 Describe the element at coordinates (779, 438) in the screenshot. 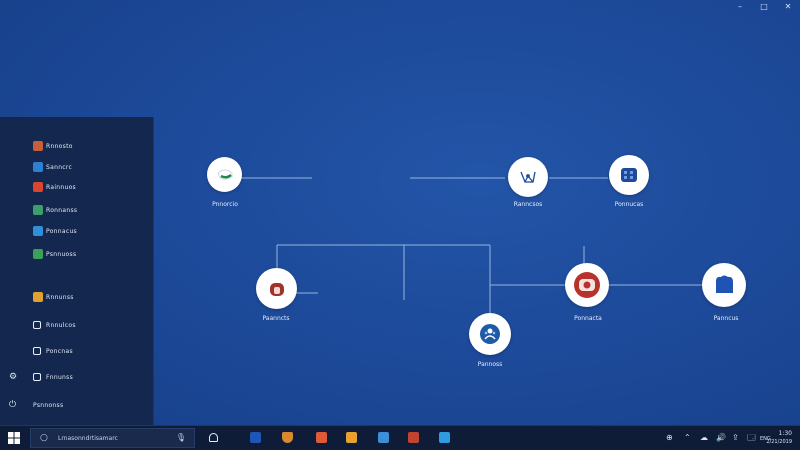

I see `clock: 1:30 2/21/2019` at that location.